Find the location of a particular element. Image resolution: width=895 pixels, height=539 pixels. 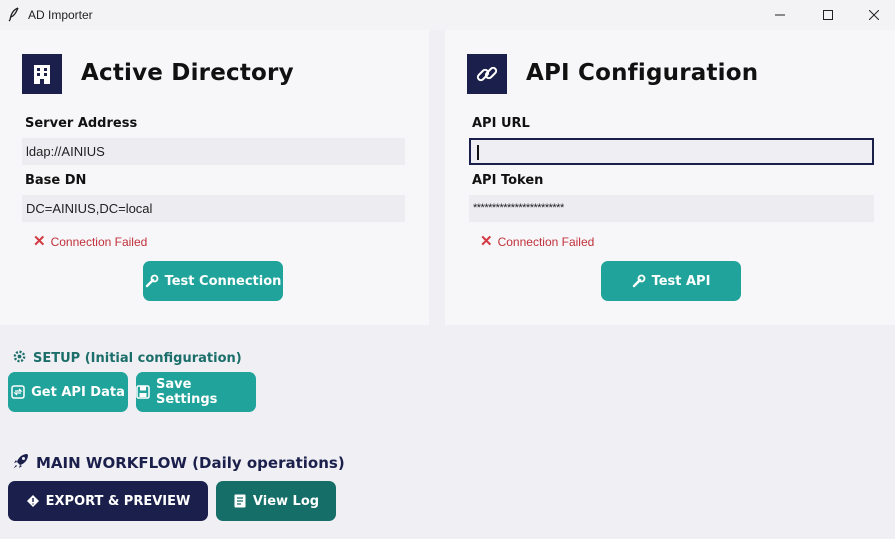

maximize-icon is located at coordinates (828, 15).